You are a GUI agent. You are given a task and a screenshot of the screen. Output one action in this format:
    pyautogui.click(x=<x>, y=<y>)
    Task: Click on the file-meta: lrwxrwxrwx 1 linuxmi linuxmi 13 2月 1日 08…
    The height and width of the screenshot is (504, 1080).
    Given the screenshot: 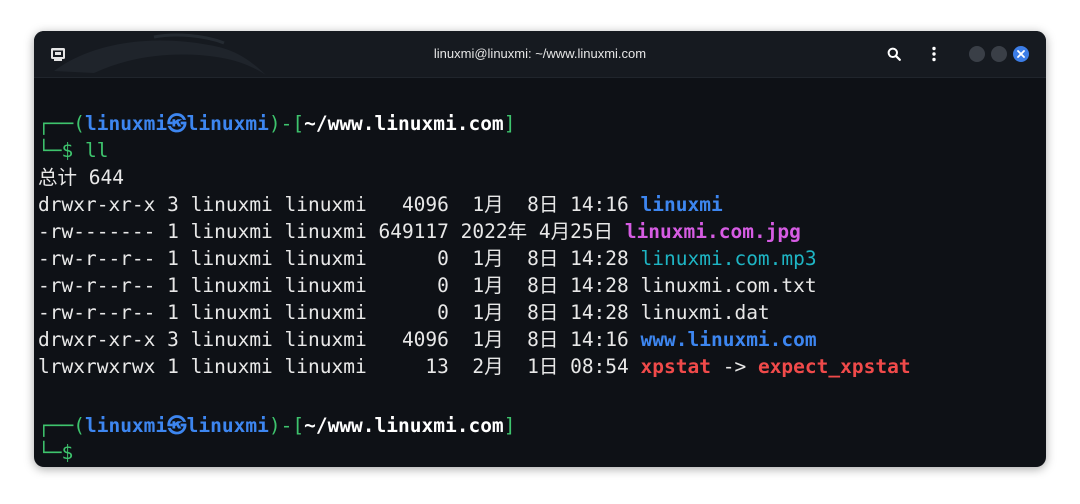 What is the action you would take?
    pyautogui.click(x=339, y=366)
    